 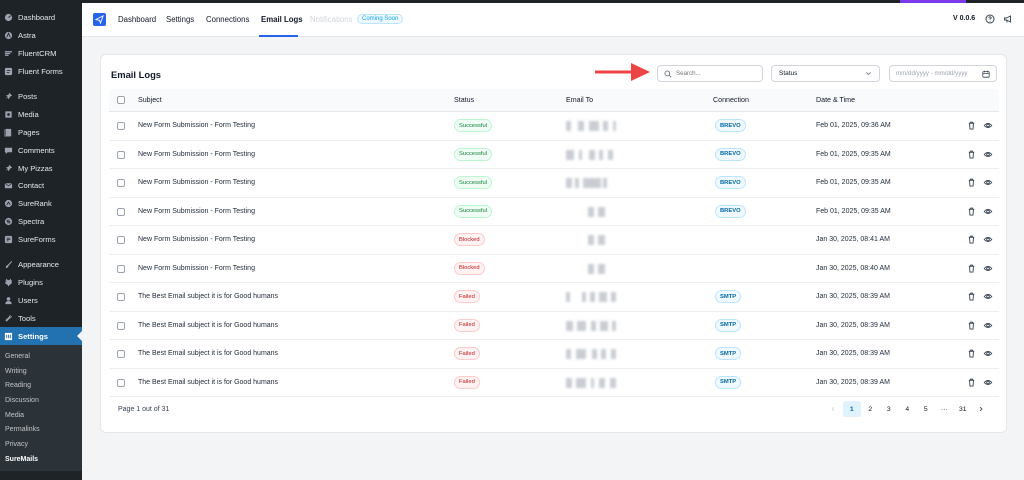 I want to click on submenu-item-general: General, so click(x=41, y=356).